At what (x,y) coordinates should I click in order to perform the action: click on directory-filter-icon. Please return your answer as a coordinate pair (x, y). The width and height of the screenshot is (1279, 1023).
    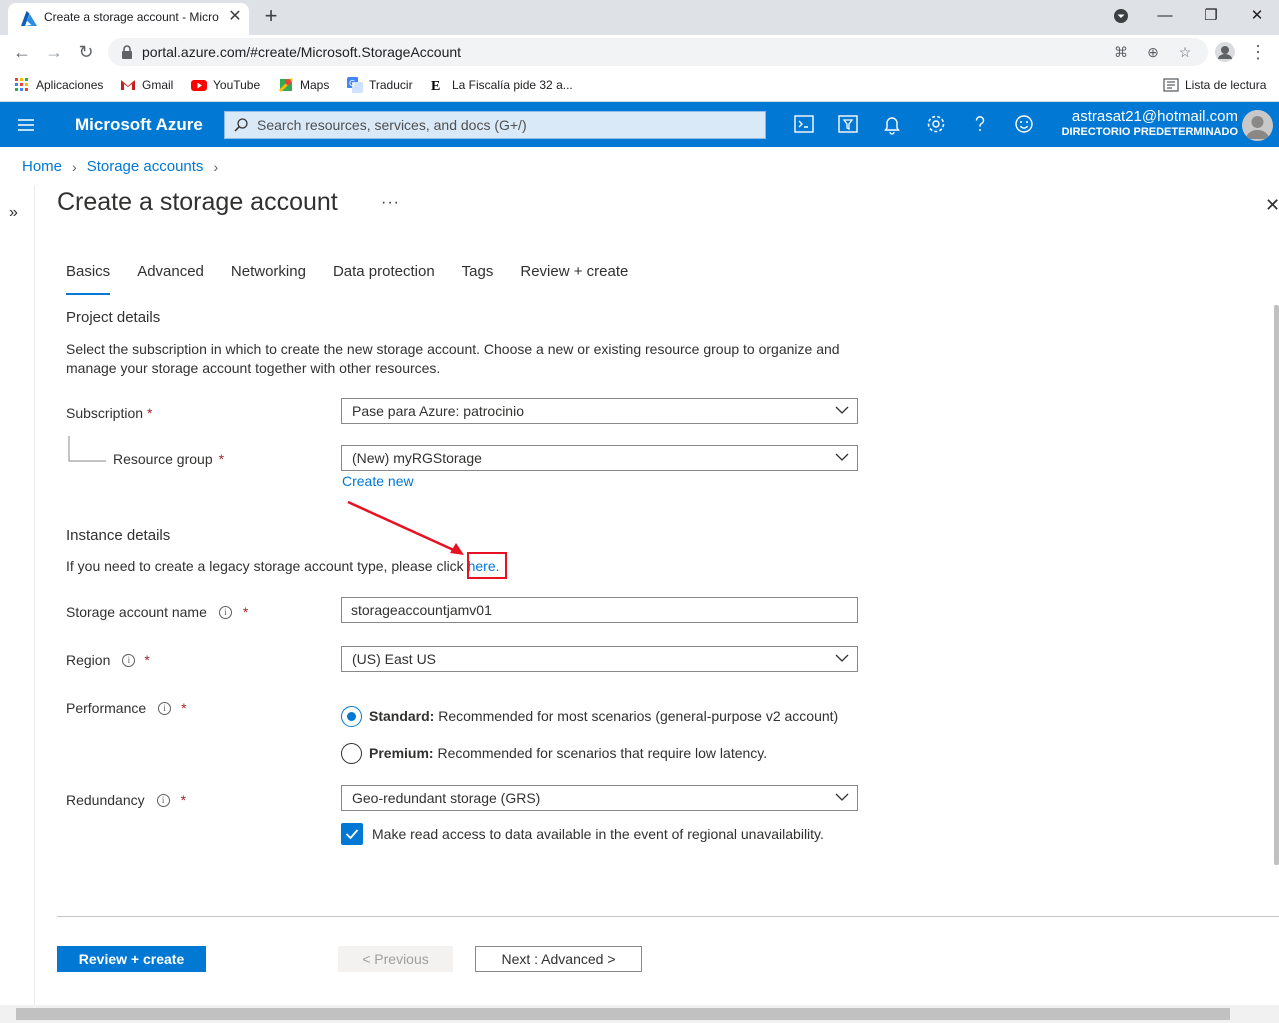
    Looking at the image, I should click on (848, 124).